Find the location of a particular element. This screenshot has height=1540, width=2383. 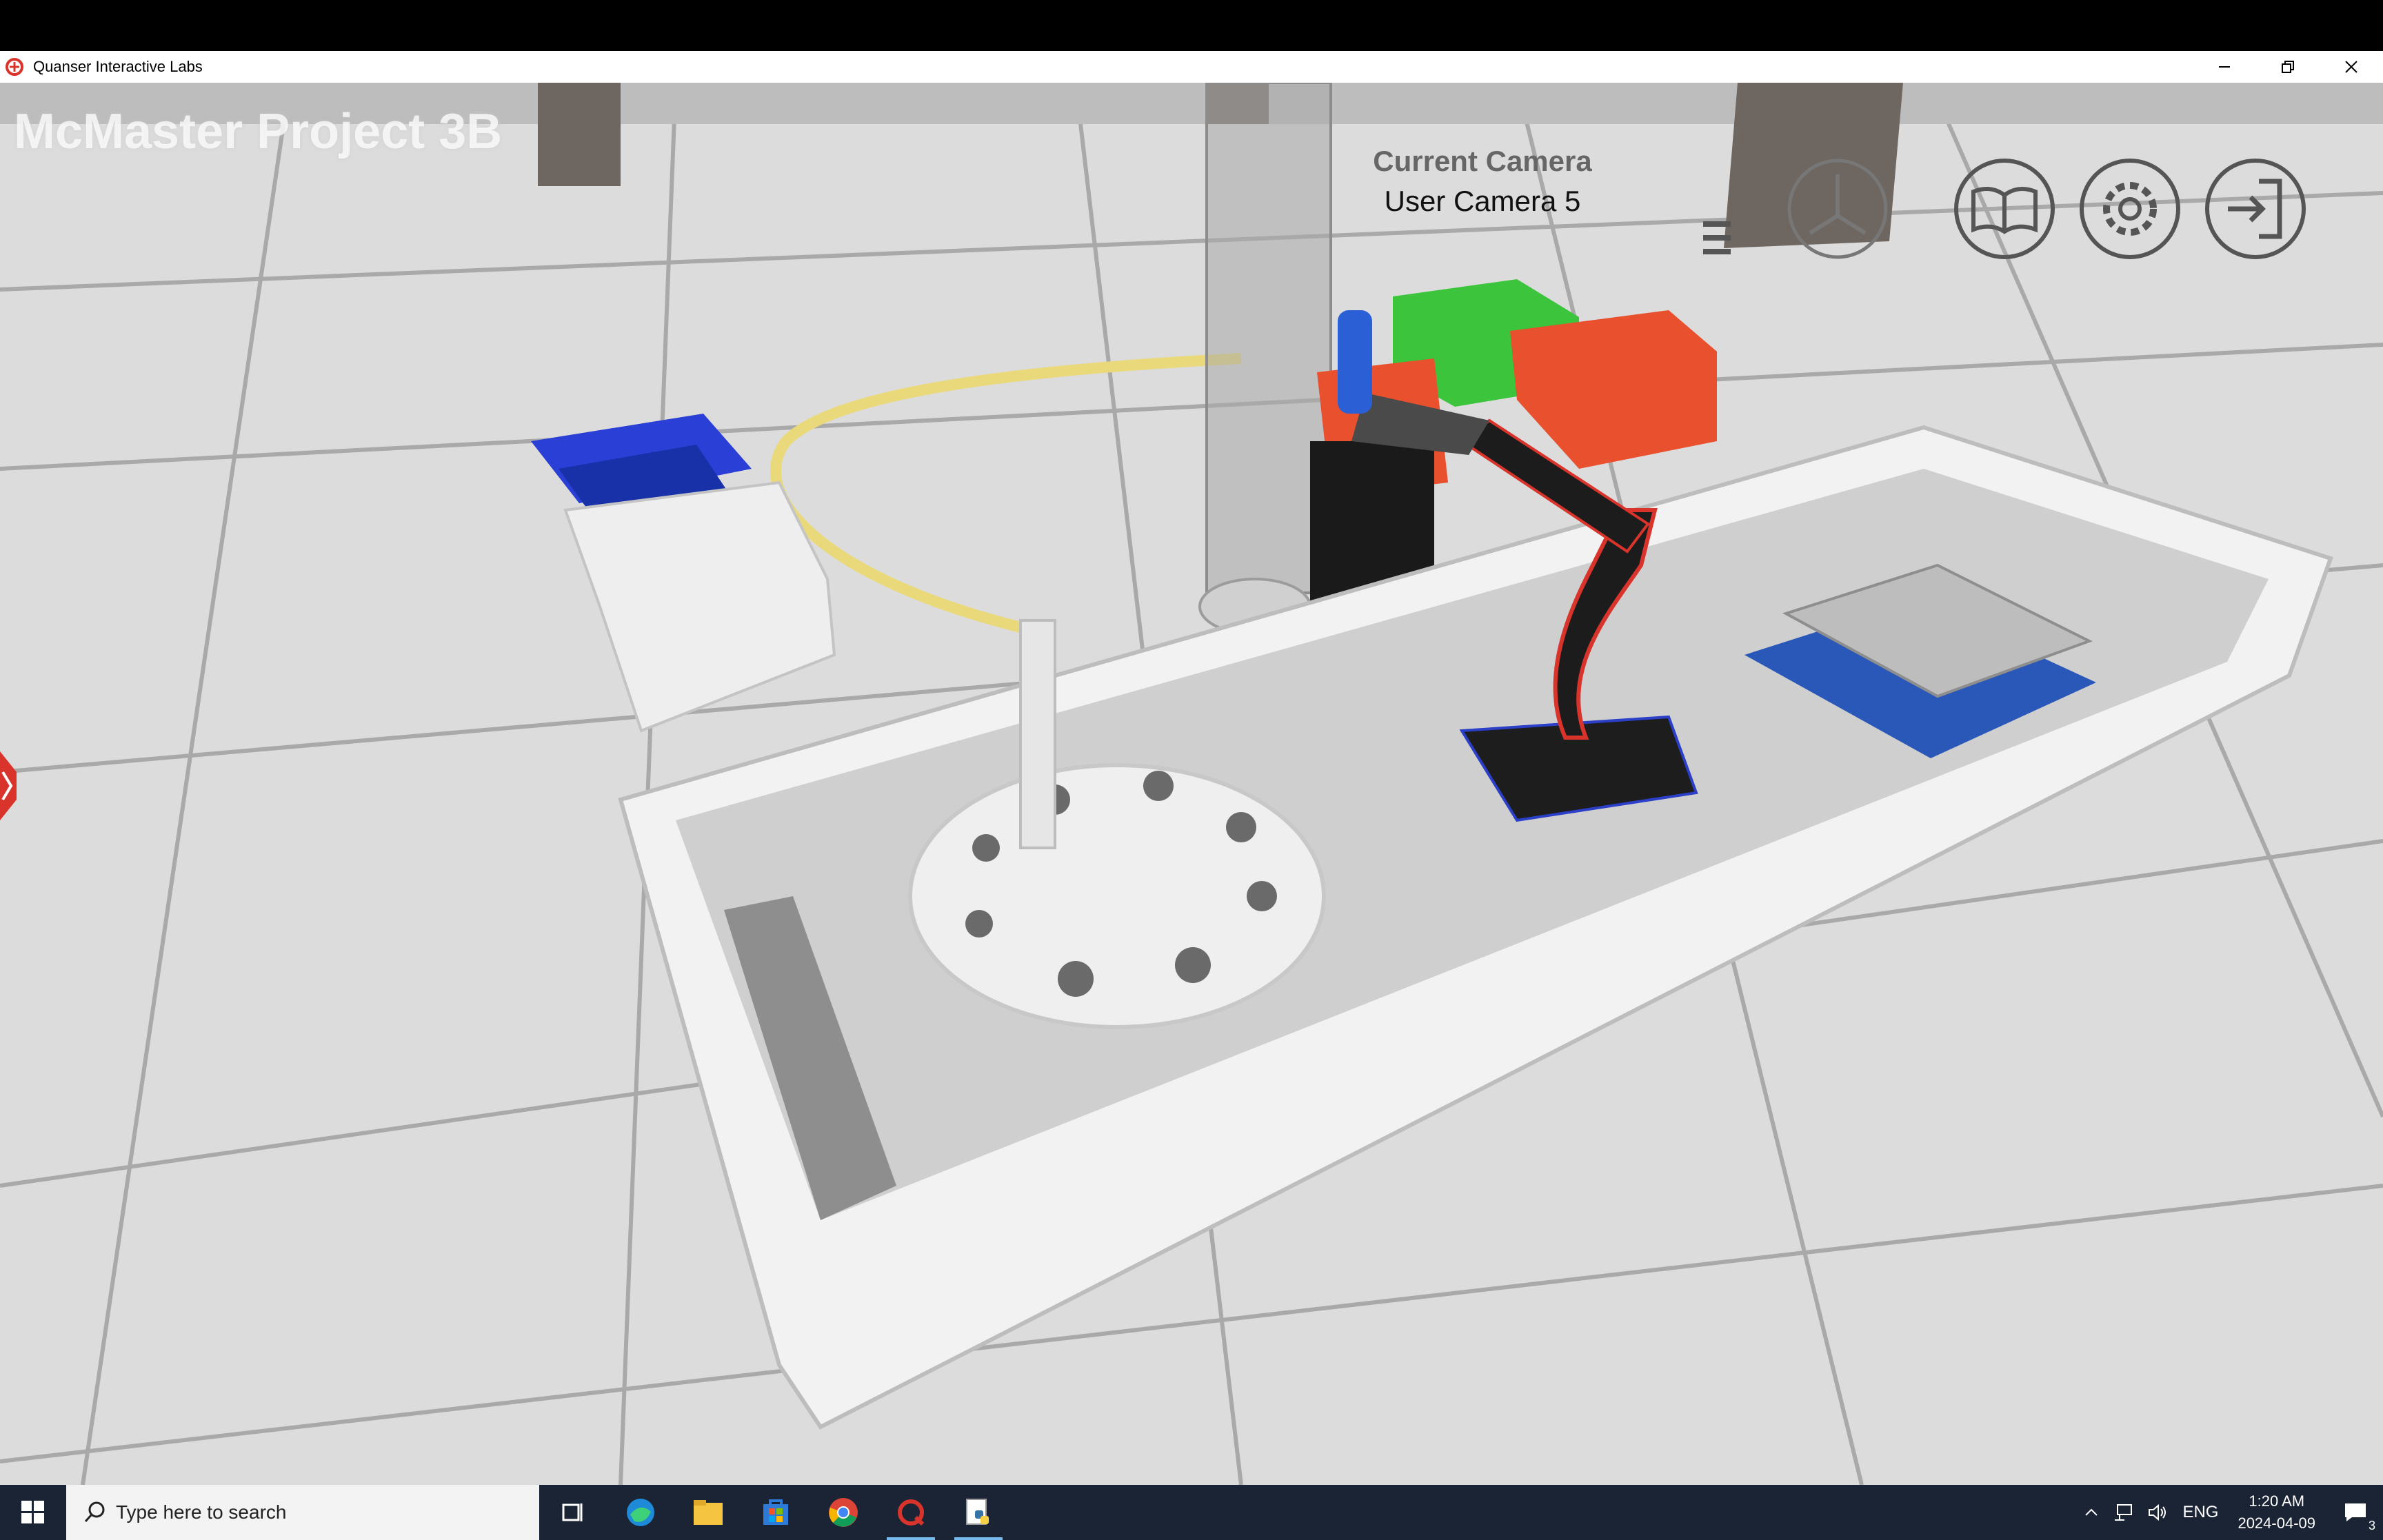

notification-center-button: 3 is located at coordinates (2355, 1513).